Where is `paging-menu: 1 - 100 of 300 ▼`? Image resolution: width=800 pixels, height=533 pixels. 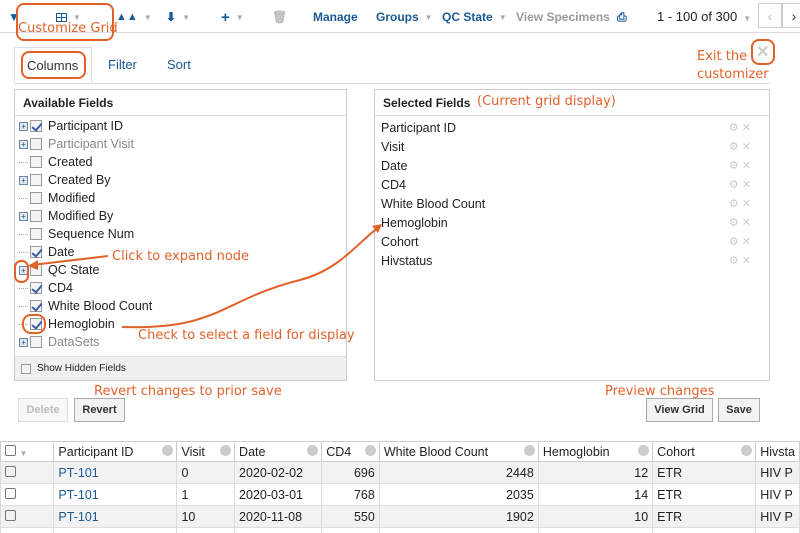
paging-menu: 1 - 100 of 300 ▼ is located at coordinates (704, 16).